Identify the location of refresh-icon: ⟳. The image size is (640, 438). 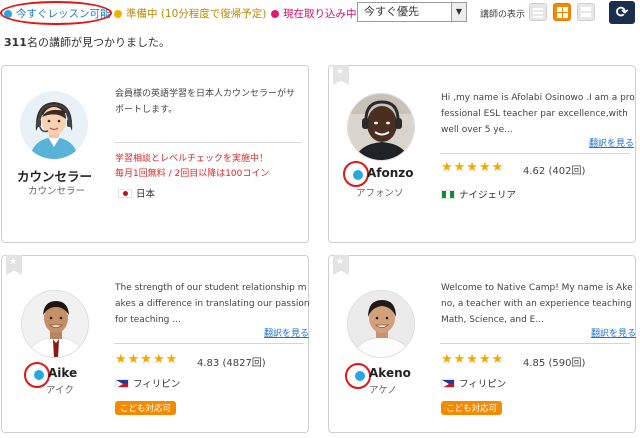
(622, 12).